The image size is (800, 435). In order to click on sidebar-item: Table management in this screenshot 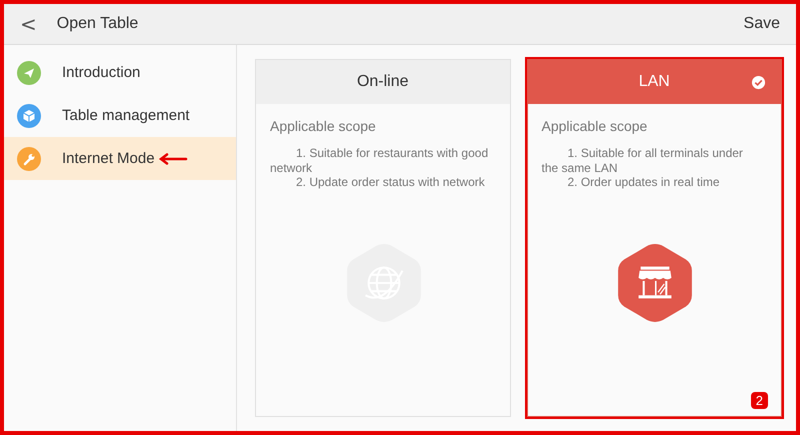, I will do `click(120, 115)`.